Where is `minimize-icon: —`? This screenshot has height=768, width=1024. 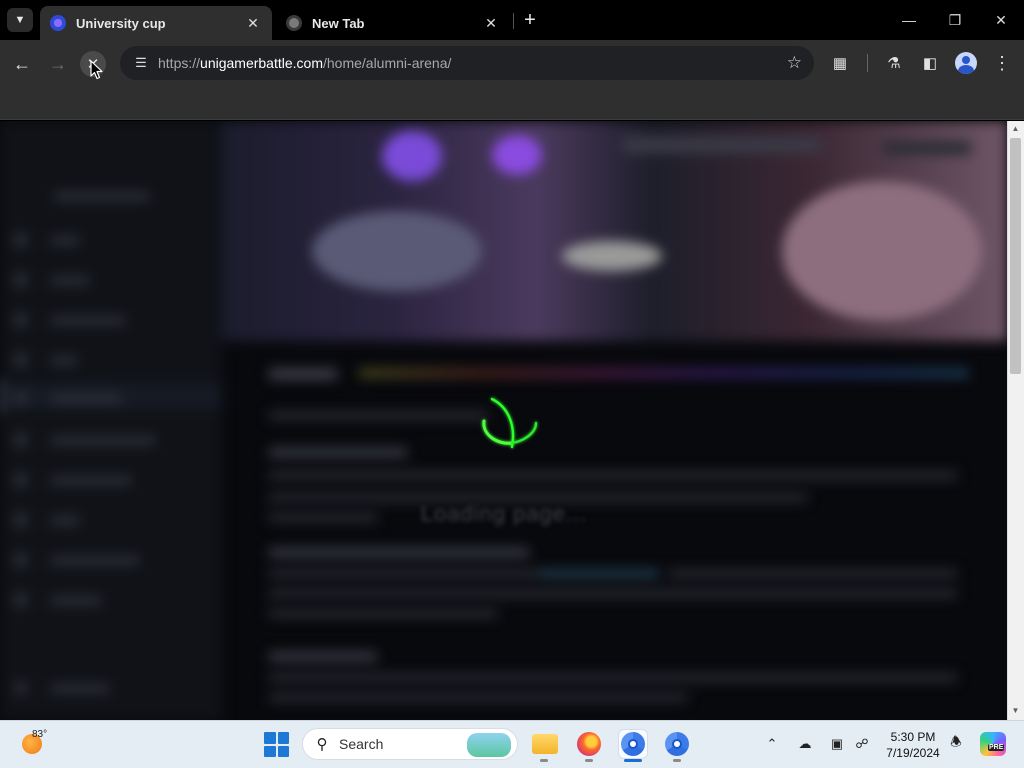
minimize-icon: — is located at coordinates (909, 20).